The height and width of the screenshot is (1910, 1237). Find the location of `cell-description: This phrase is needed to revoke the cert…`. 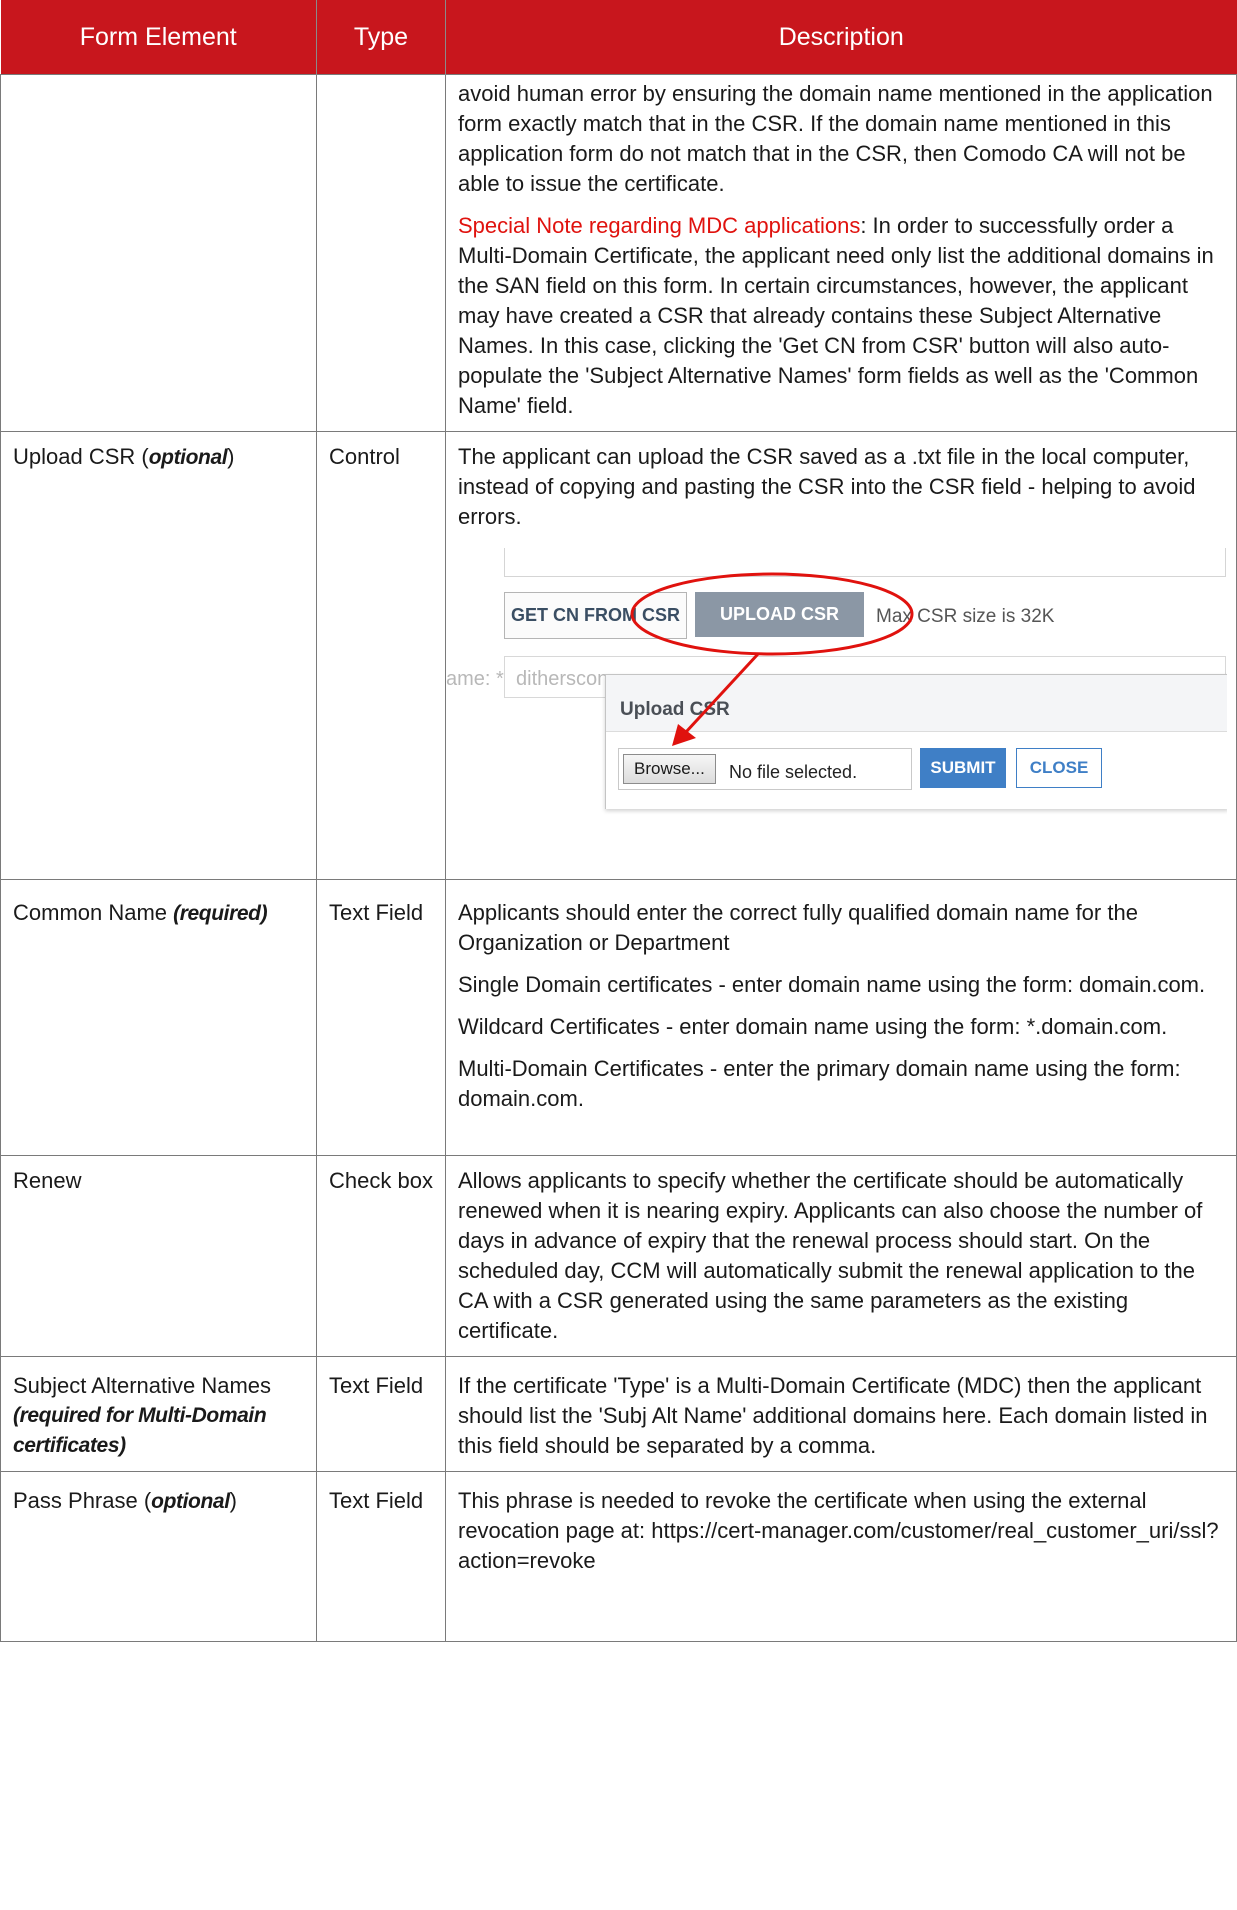

cell-description: This phrase is needed to revoke the cert… is located at coordinates (841, 1556).